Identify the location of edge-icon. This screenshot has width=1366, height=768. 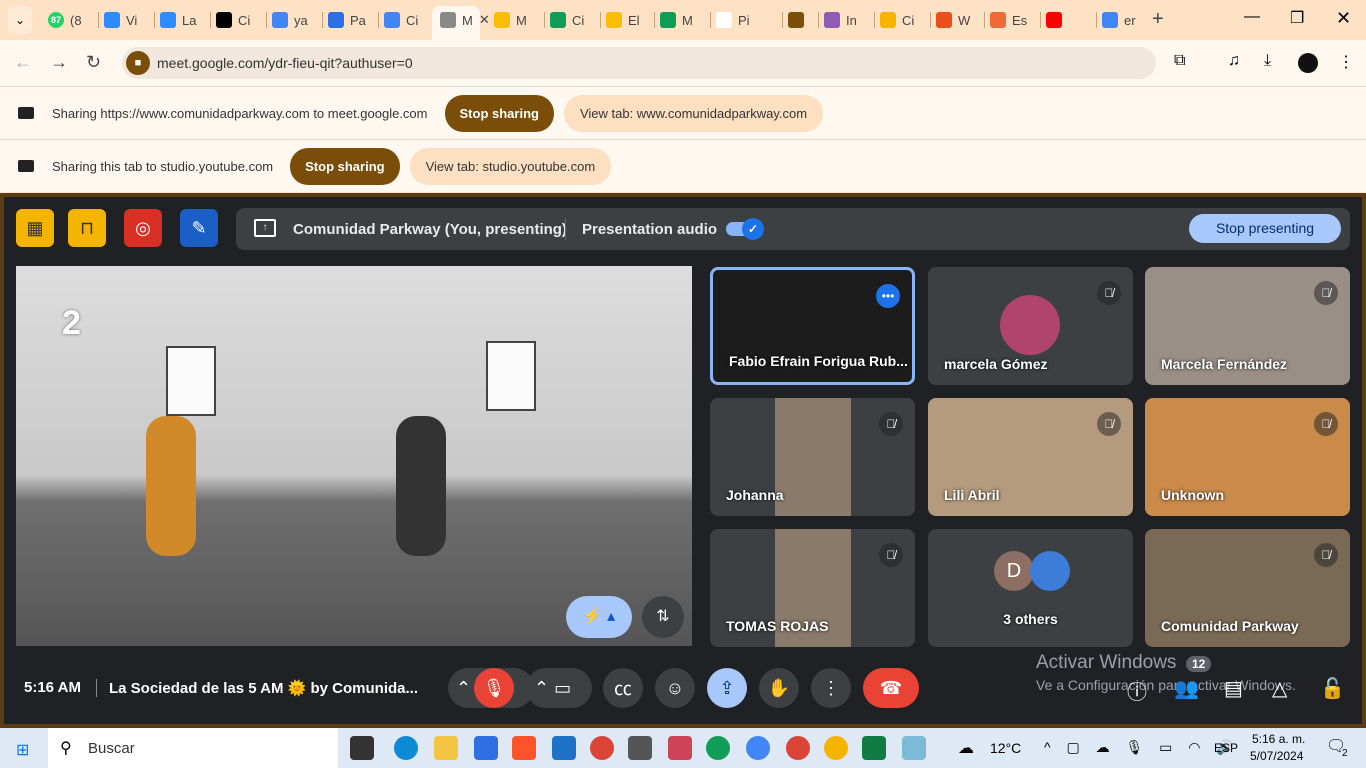
(406, 748).